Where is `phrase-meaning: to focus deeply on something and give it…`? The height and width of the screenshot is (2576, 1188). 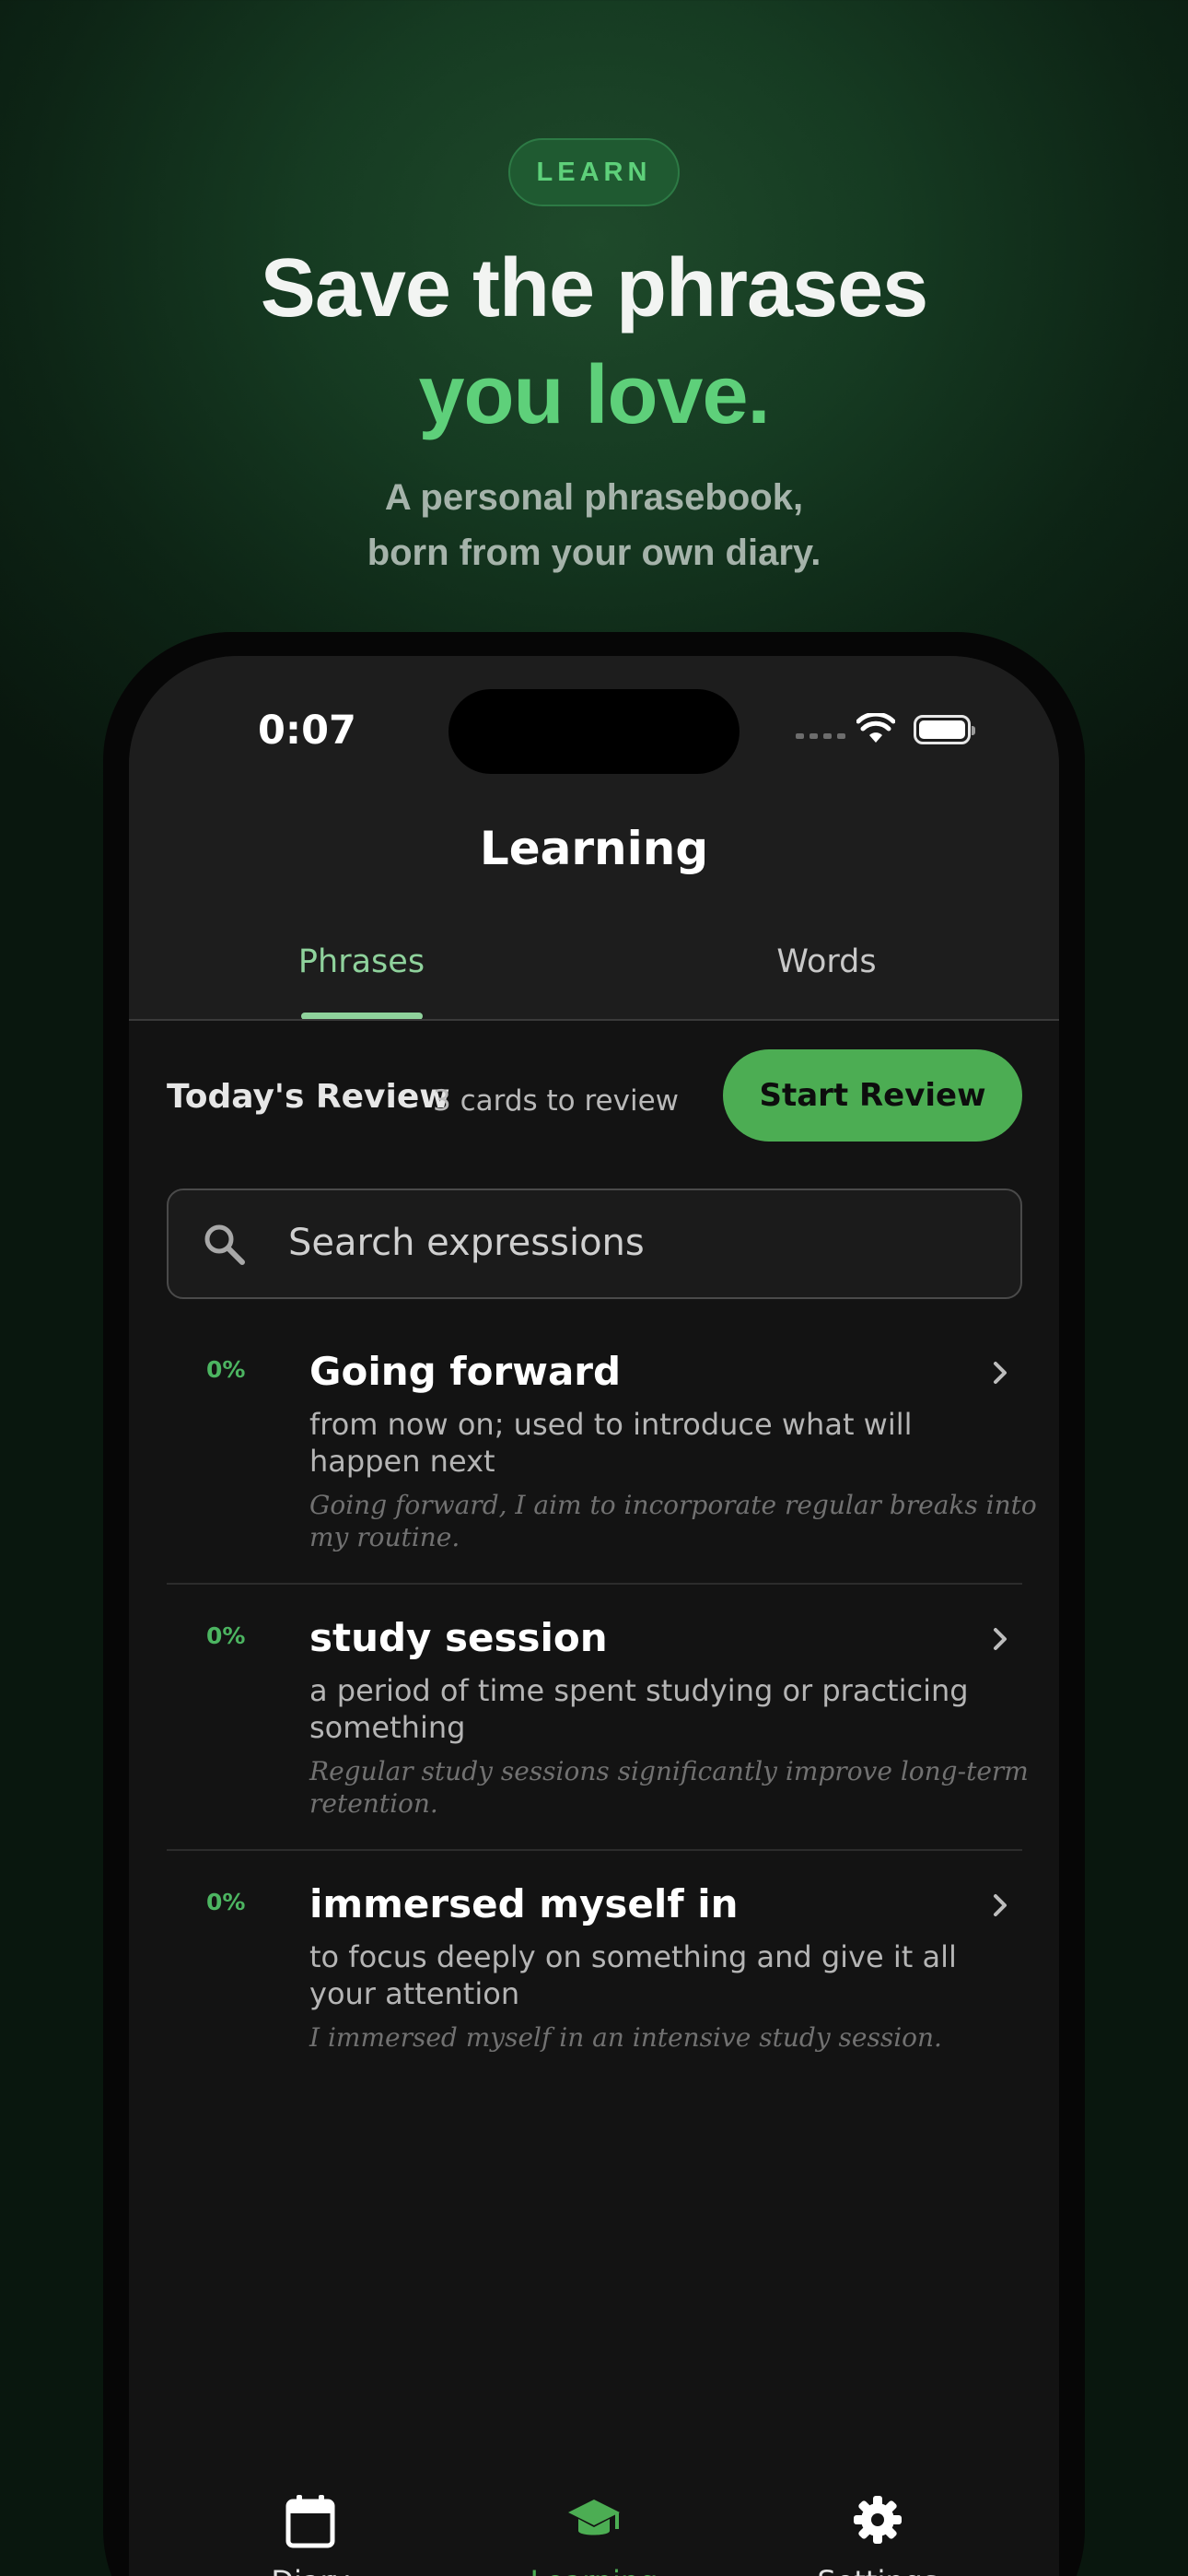 phrase-meaning: to focus deeply on something and give it… is located at coordinates (633, 1975).